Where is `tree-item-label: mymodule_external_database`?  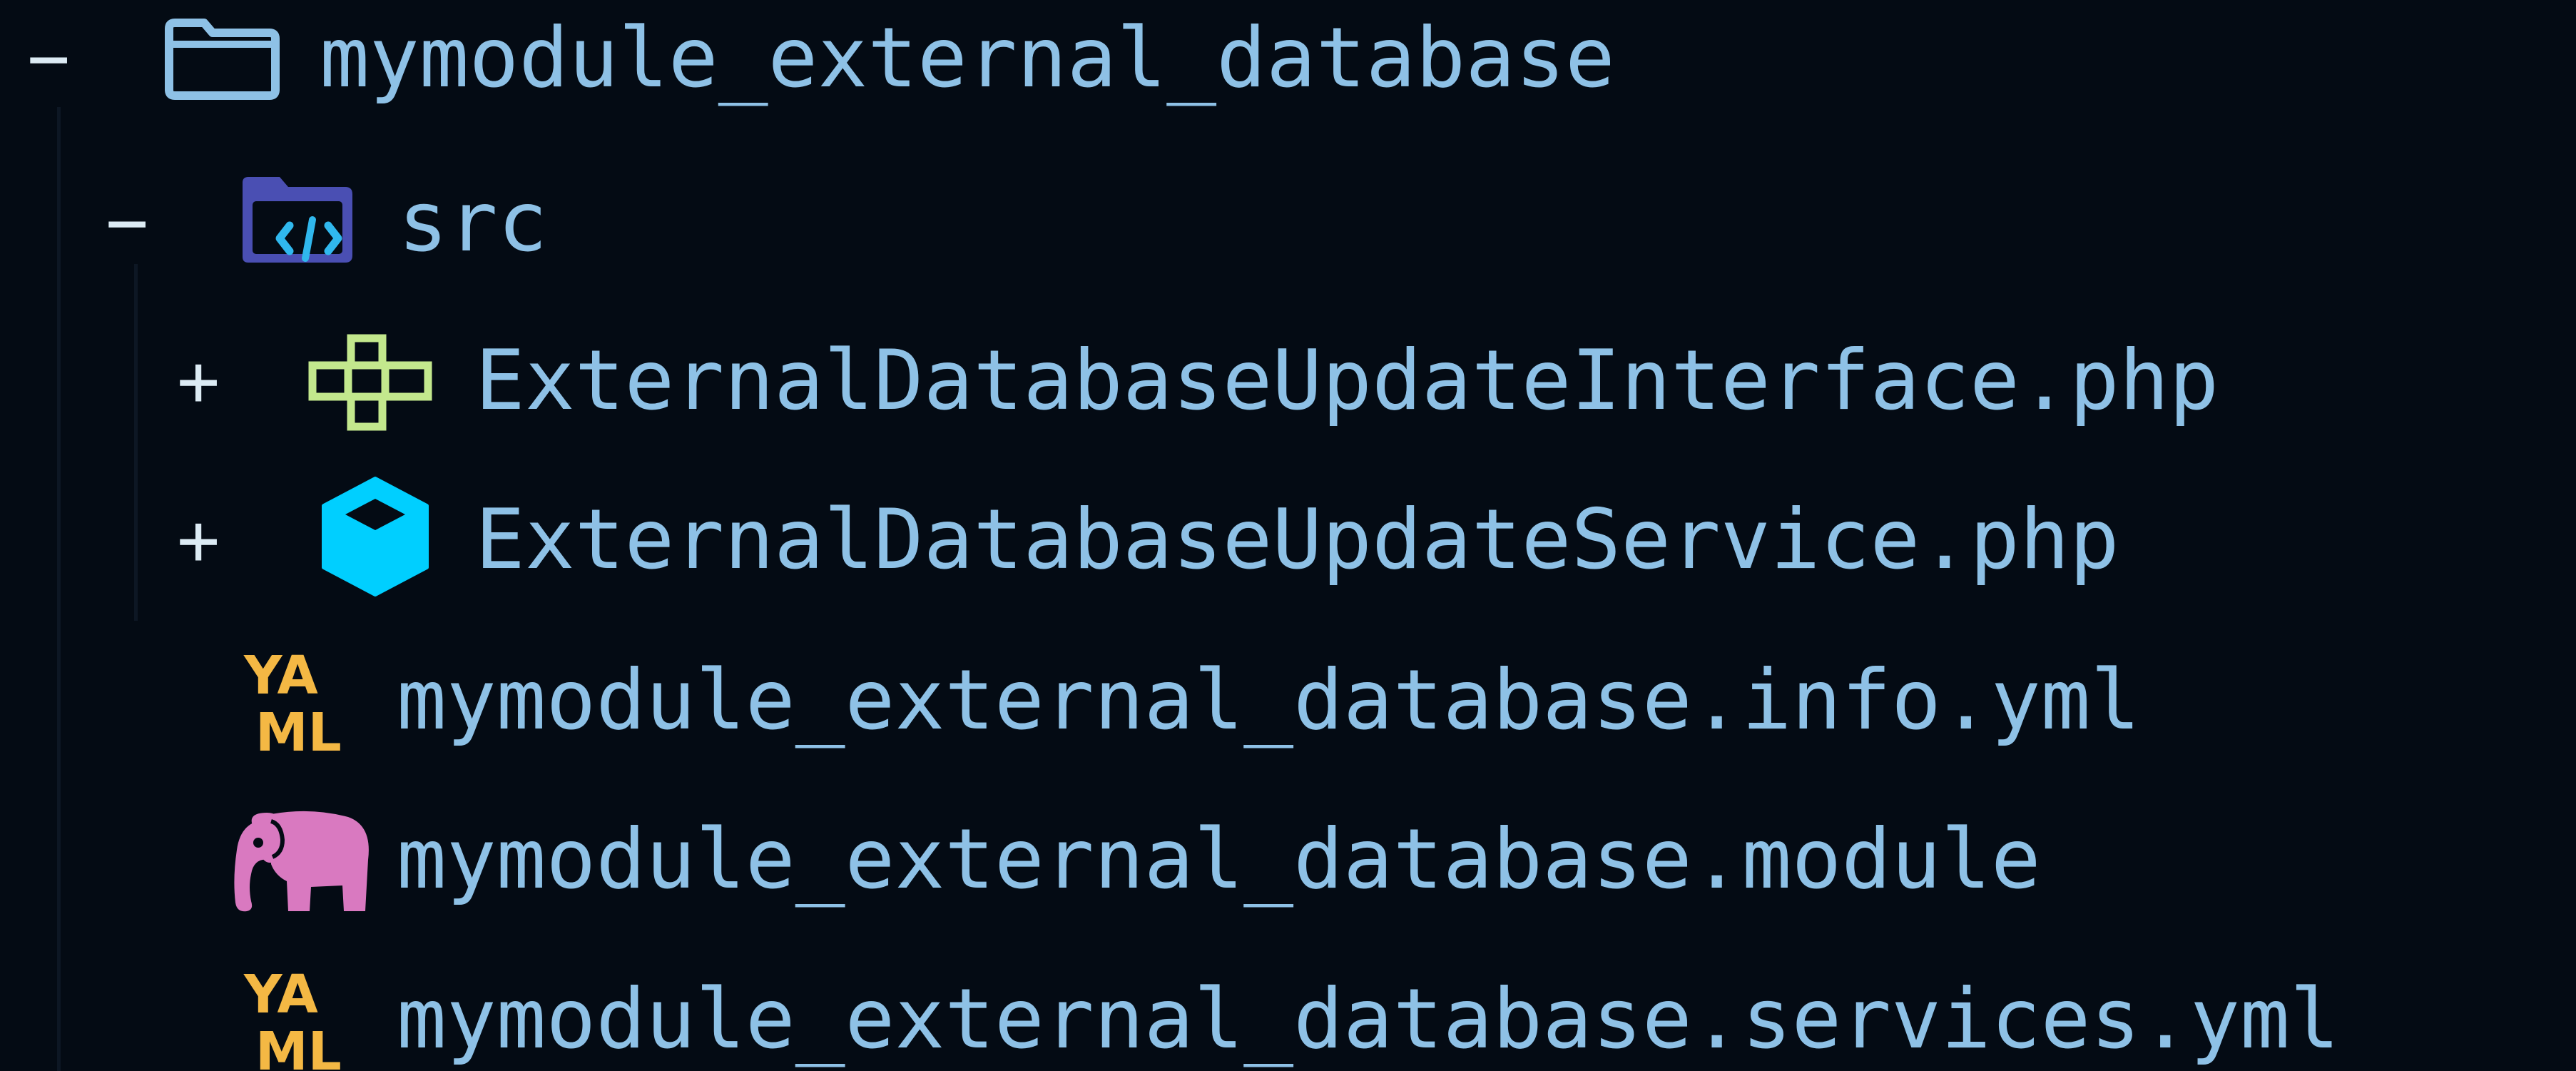 tree-item-label: mymodule_external_database is located at coordinates (967, 58).